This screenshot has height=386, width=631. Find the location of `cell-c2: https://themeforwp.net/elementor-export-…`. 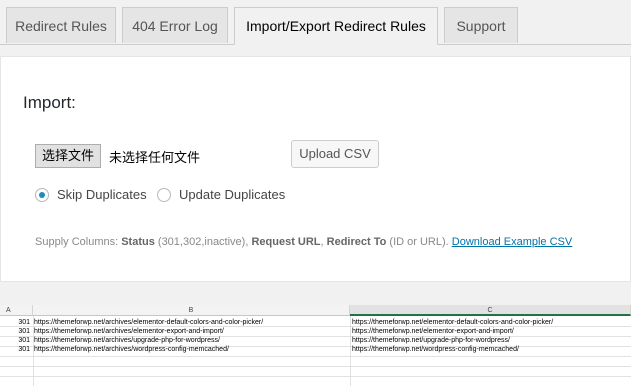

cell-c2: https://themeforwp.net/elementor-export-… is located at coordinates (433, 331).